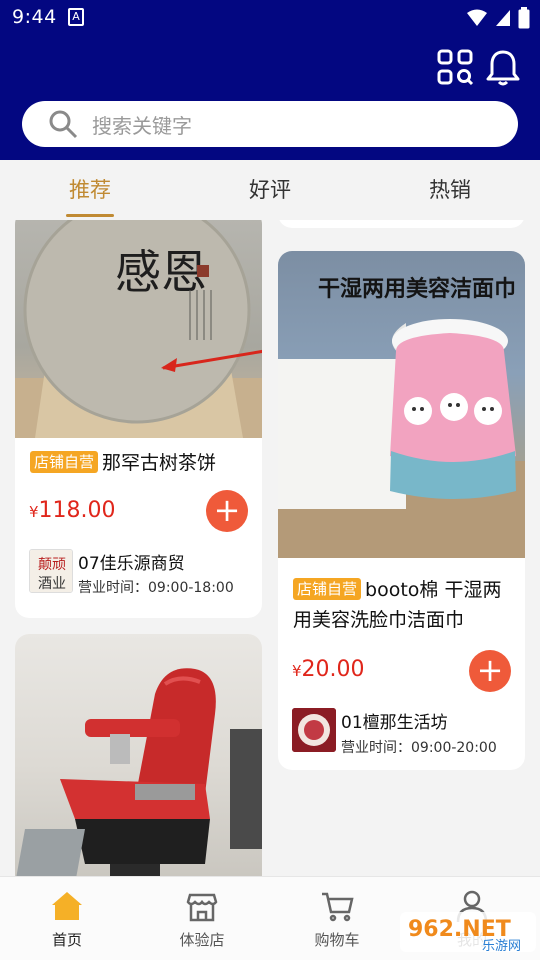 The width and height of the screenshot is (540, 960). I want to click on tea-wrapper-text: 感恩, so click(161, 272).